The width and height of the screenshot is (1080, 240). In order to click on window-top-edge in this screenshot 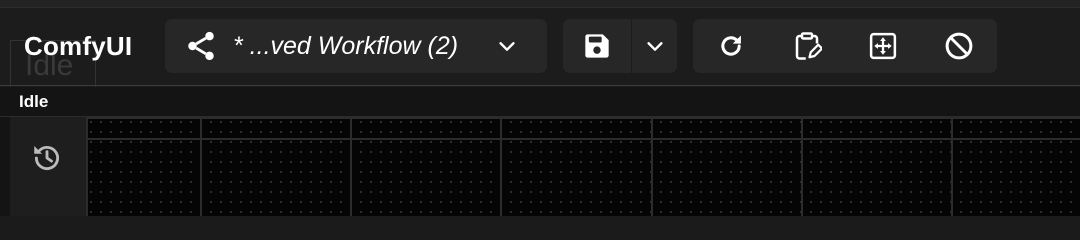, I will do `click(540, 4)`.